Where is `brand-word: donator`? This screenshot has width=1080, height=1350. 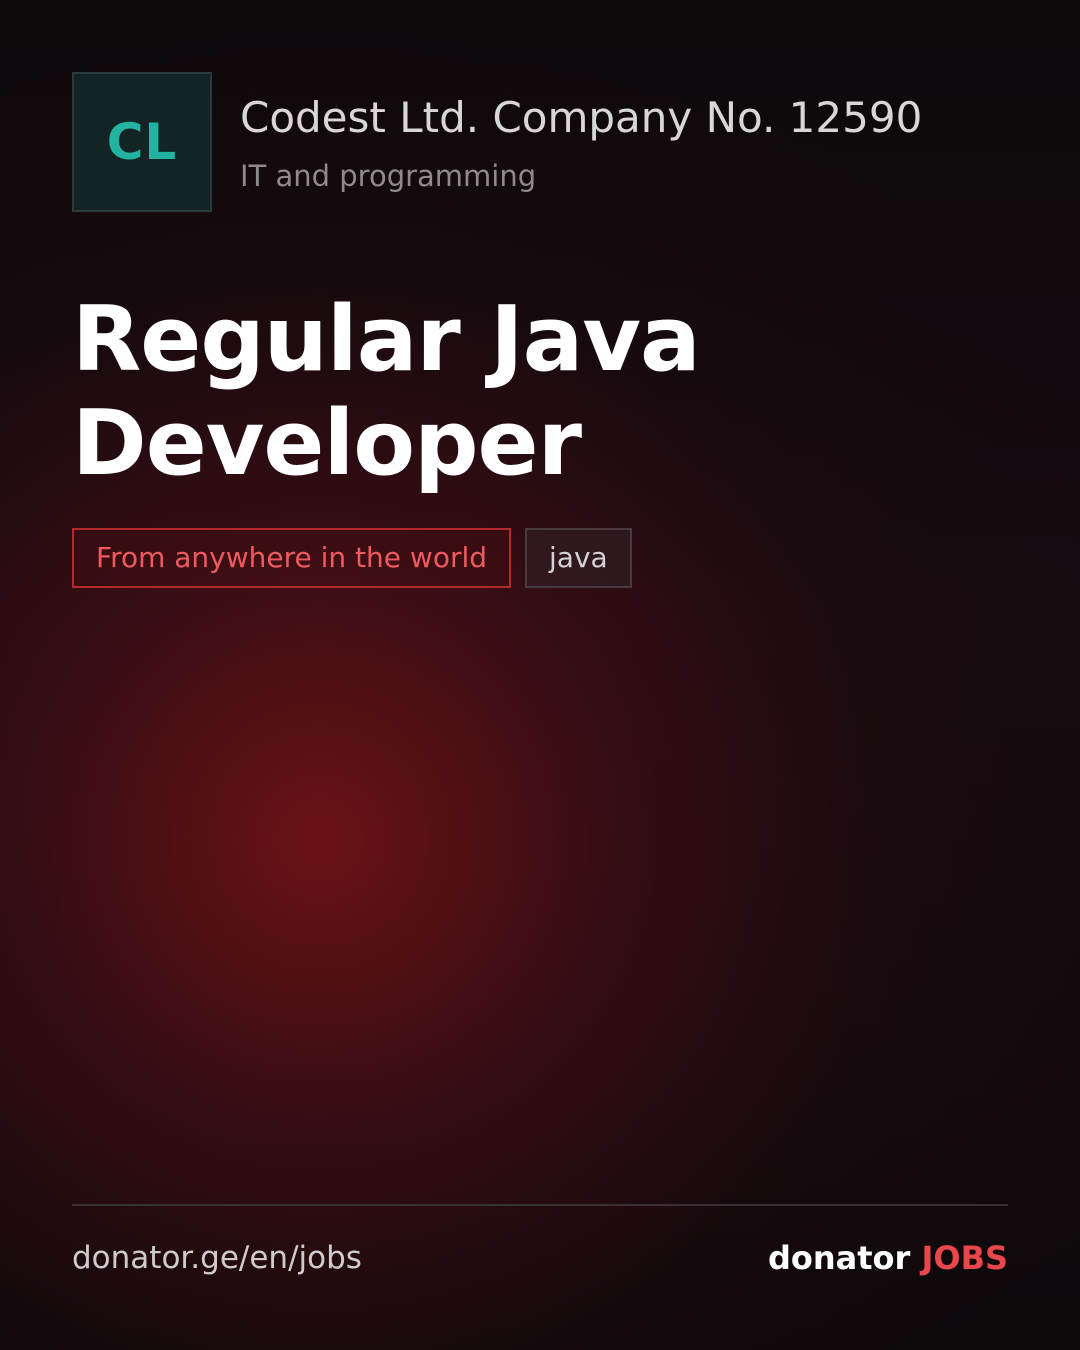
brand-word: donator is located at coordinates (839, 1258).